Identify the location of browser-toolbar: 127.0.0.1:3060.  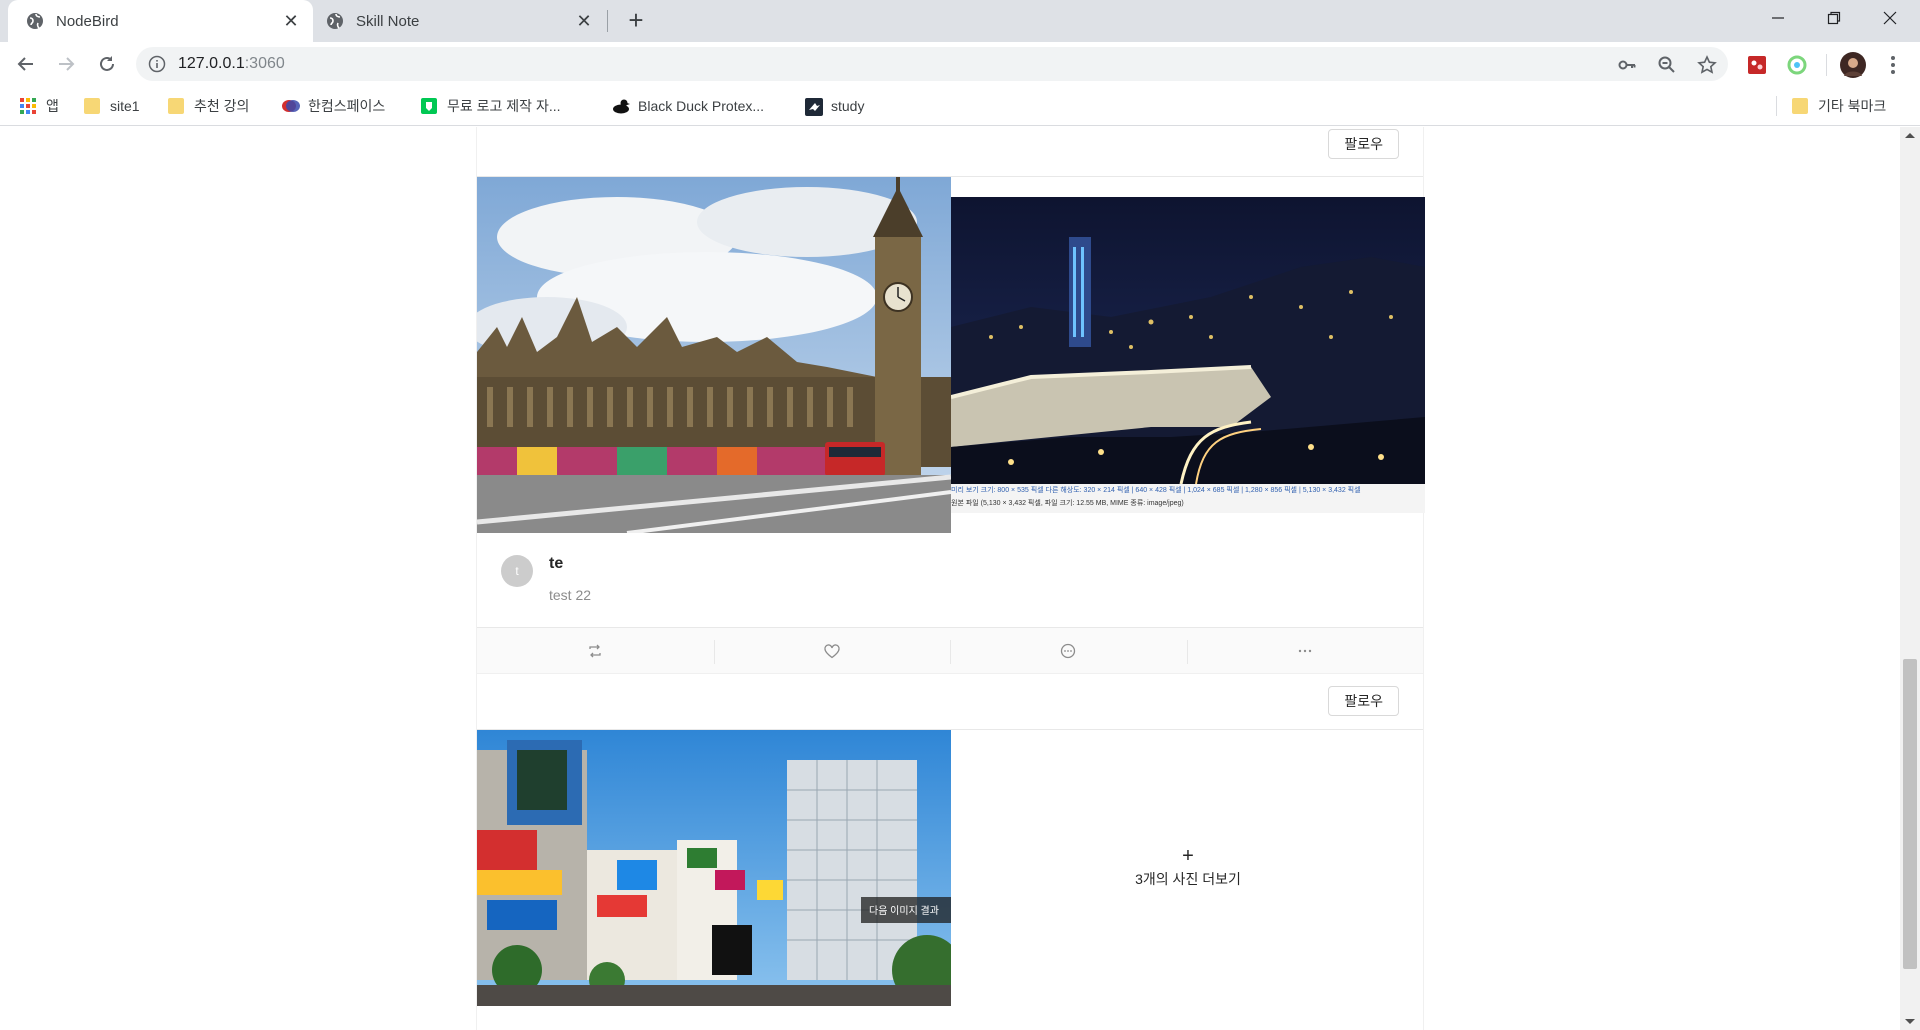
(960, 64).